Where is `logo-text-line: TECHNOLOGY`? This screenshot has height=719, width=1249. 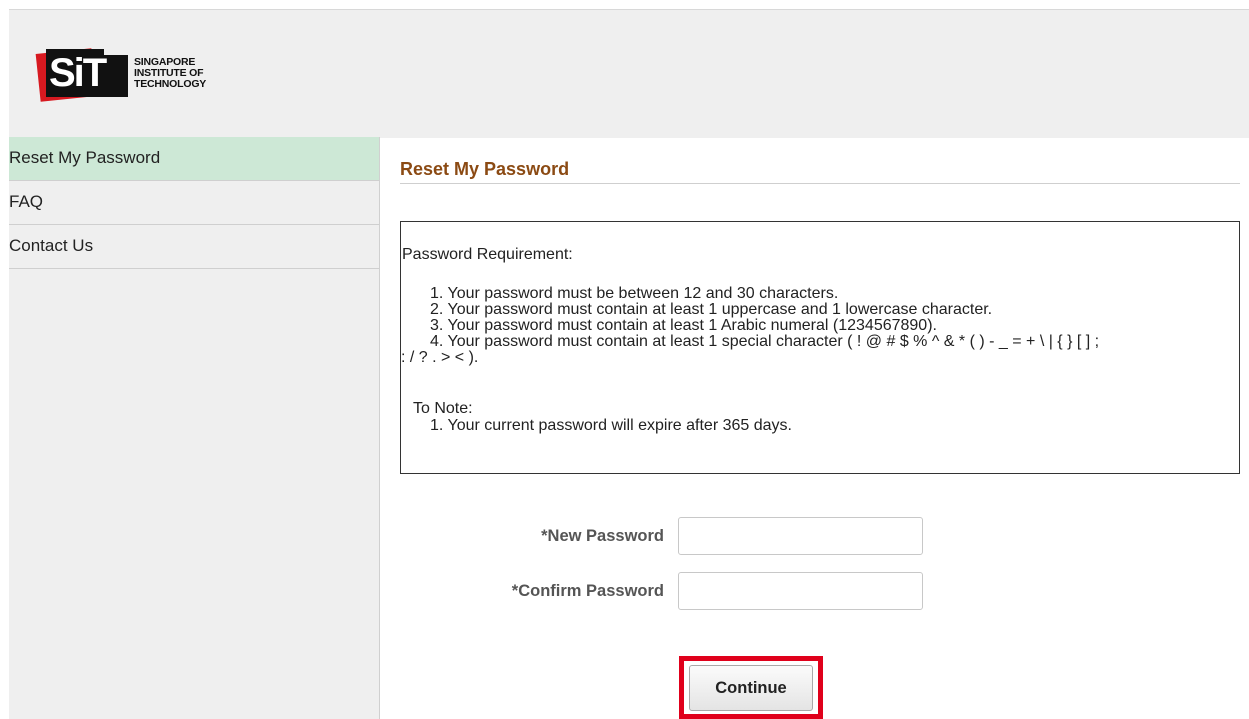
logo-text-line: TECHNOLOGY is located at coordinates (170, 83).